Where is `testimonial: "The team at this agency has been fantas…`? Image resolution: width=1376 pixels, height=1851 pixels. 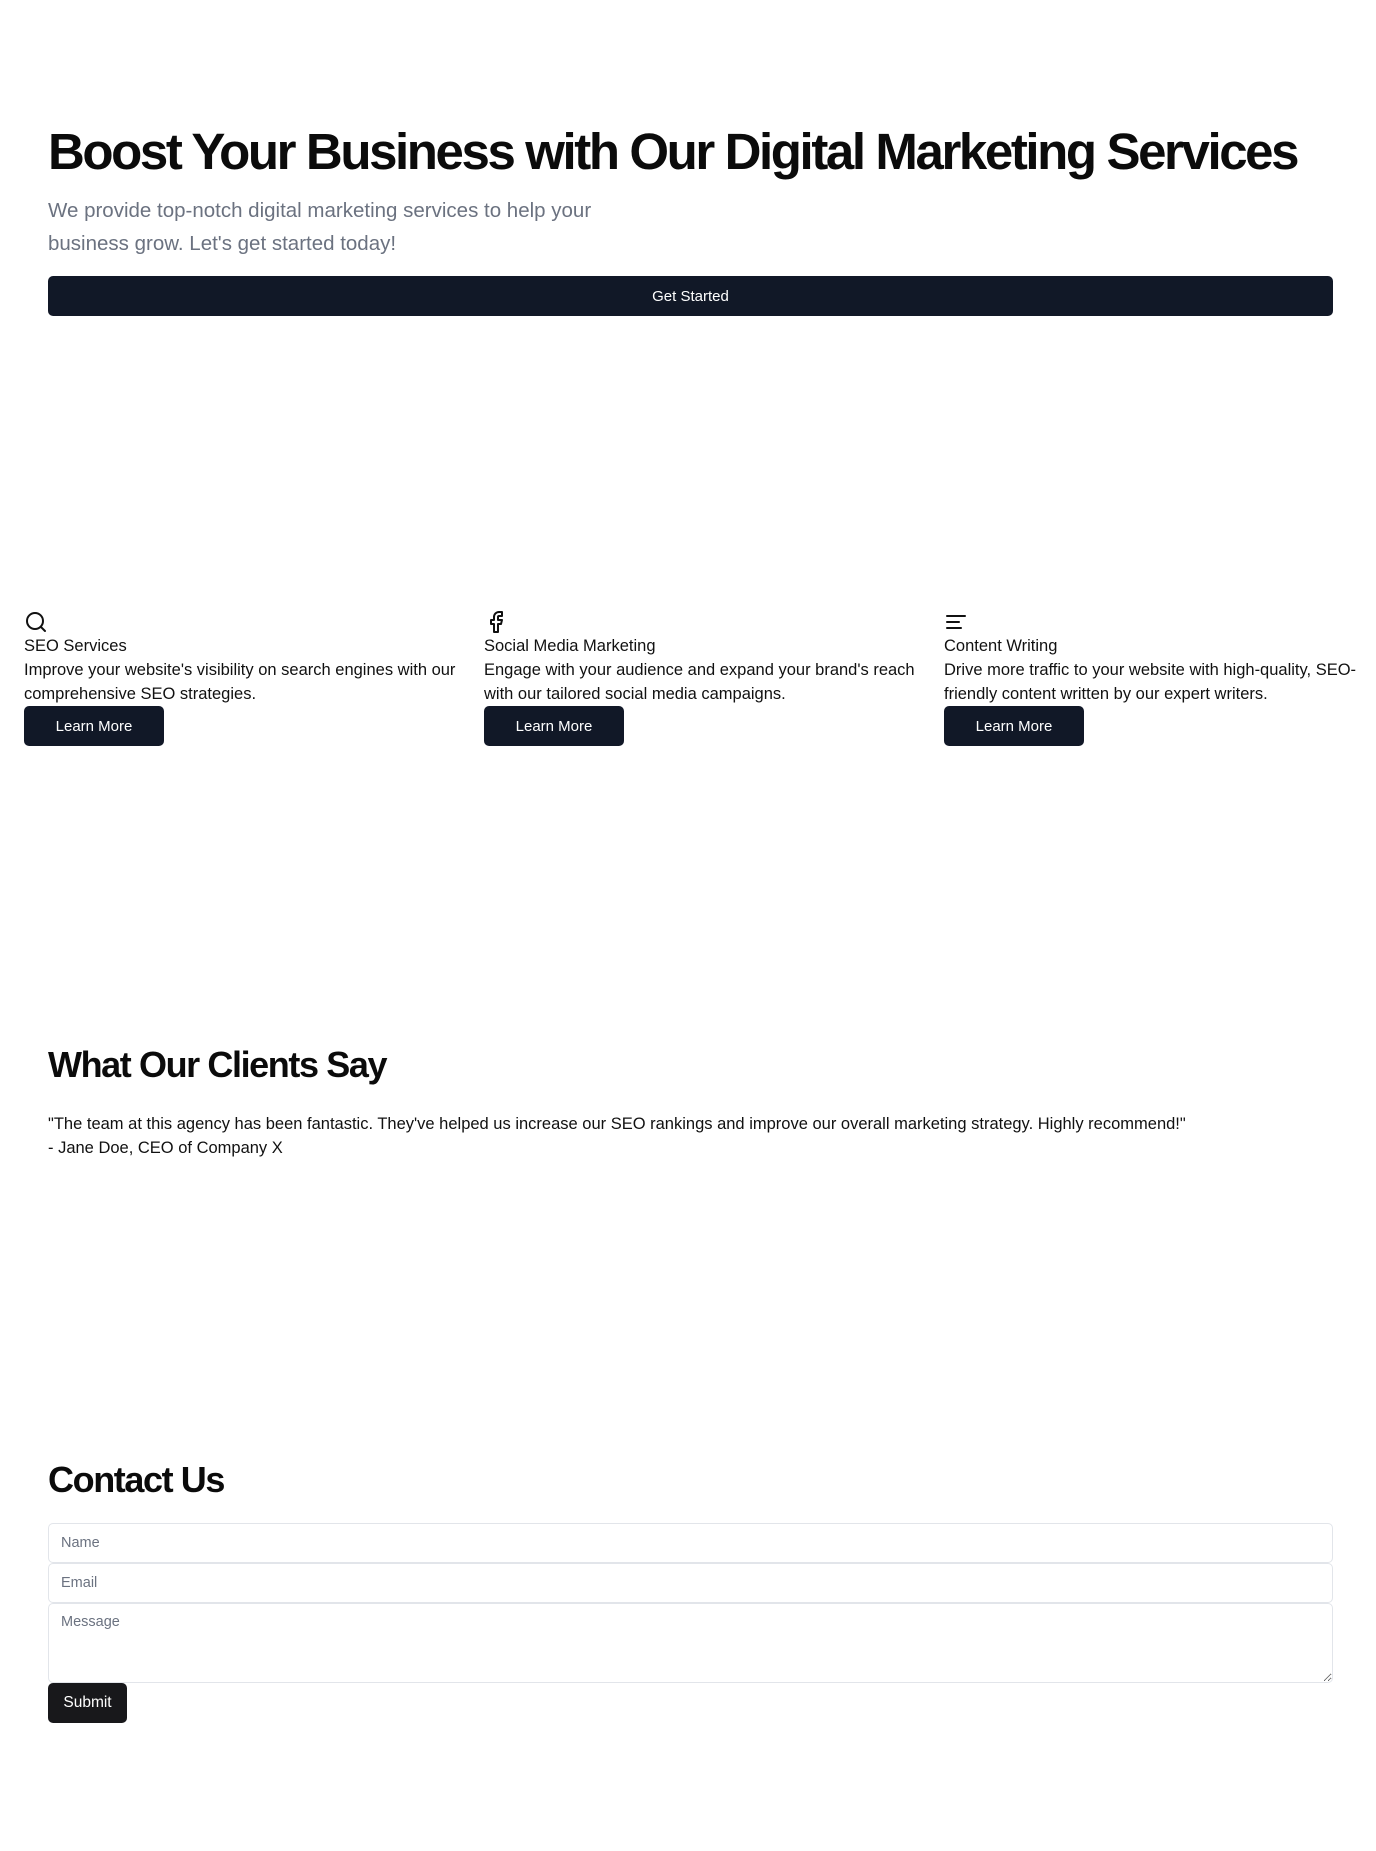 testimonial: "The team at this agency has been fantas… is located at coordinates (690, 1136).